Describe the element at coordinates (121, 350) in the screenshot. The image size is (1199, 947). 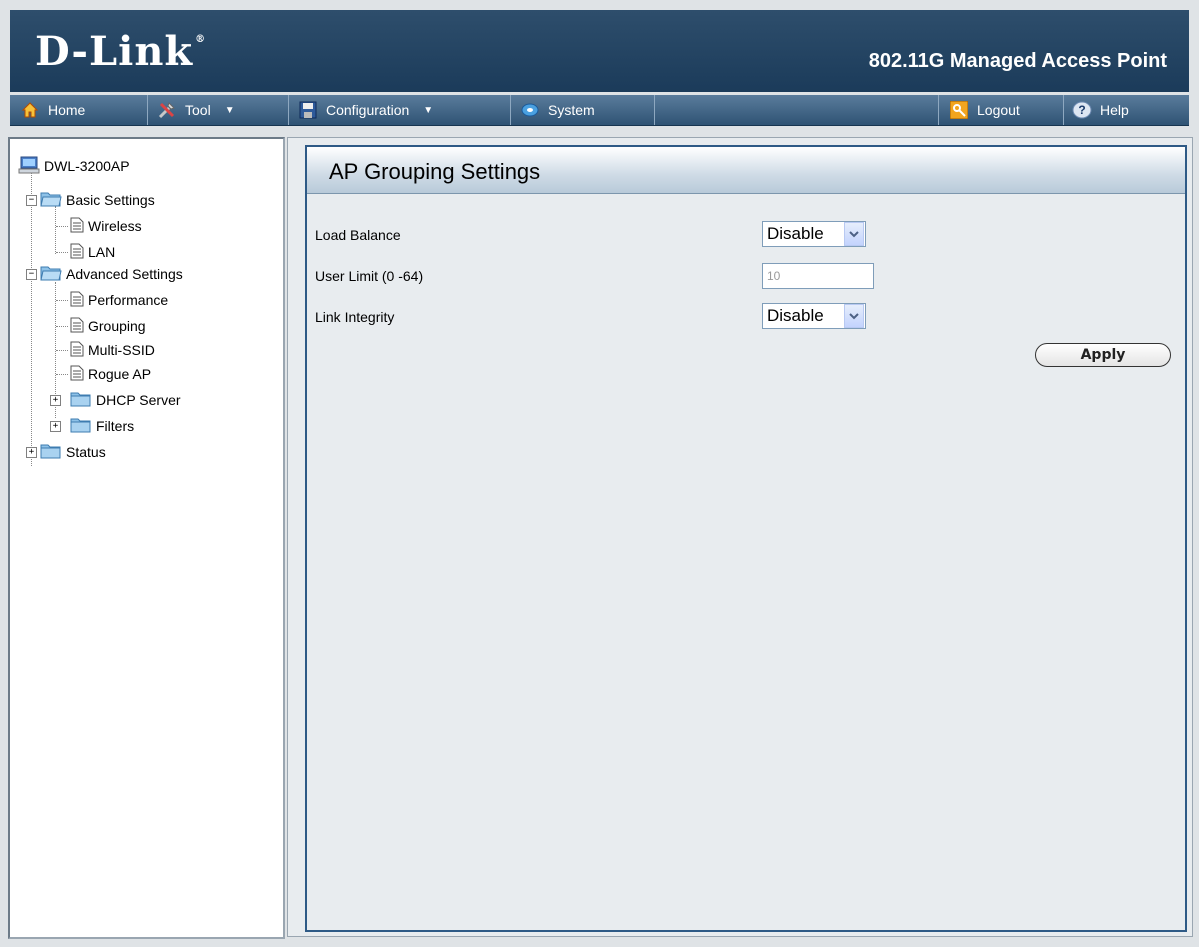
I see `tree-multi-ssid-label: Multi-SSID` at that location.